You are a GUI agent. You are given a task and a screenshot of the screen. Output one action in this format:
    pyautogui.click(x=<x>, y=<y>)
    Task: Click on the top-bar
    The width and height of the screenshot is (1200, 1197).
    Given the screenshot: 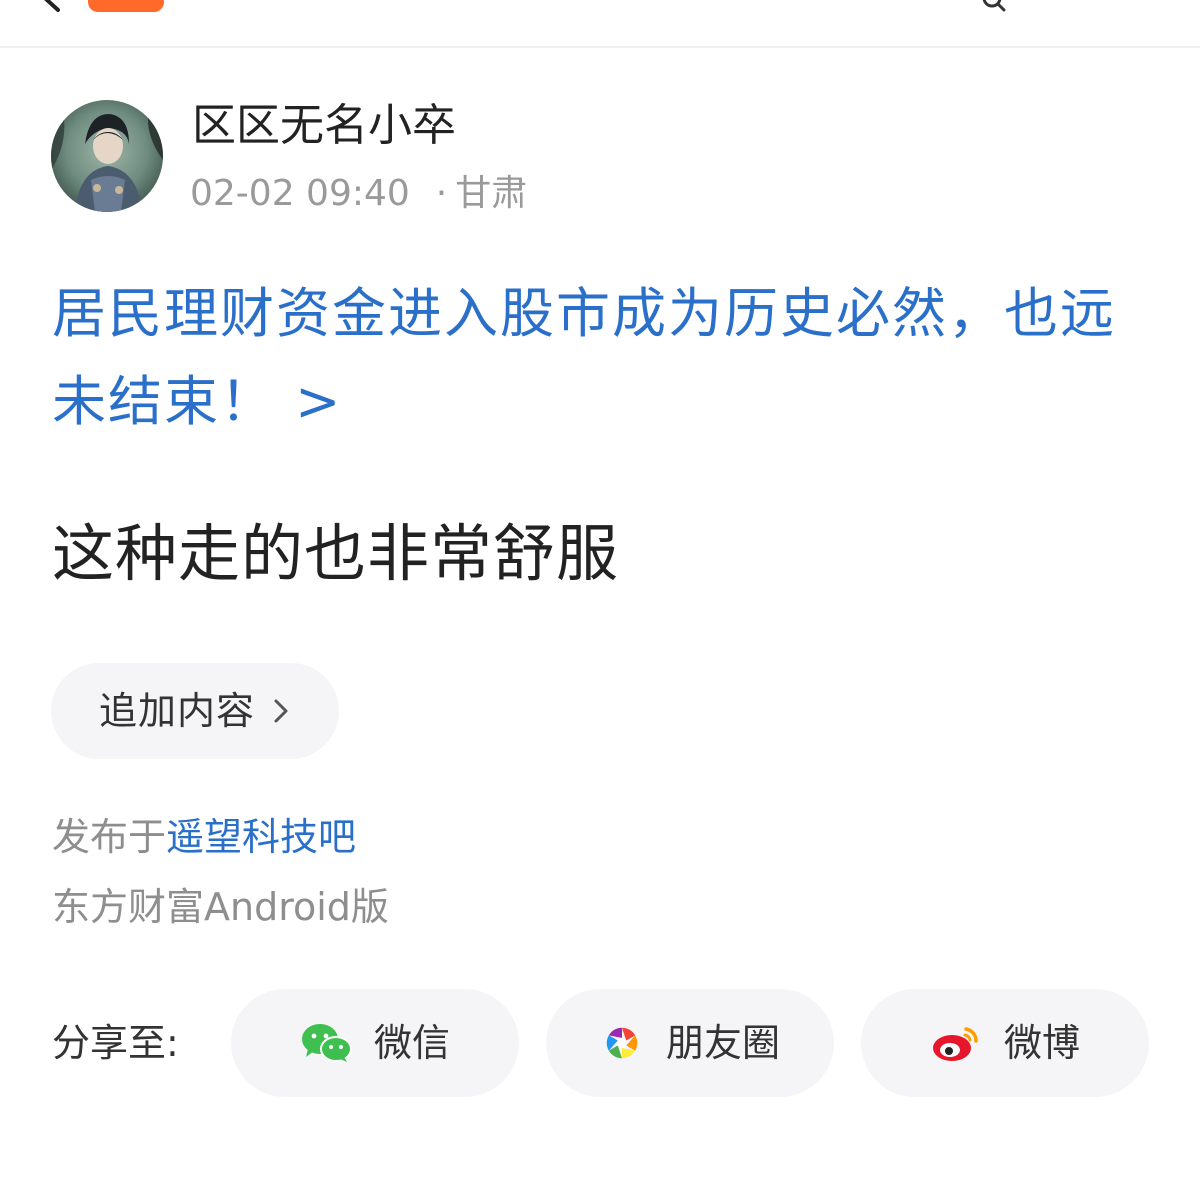 What is the action you would take?
    pyautogui.click(x=600, y=24)
    